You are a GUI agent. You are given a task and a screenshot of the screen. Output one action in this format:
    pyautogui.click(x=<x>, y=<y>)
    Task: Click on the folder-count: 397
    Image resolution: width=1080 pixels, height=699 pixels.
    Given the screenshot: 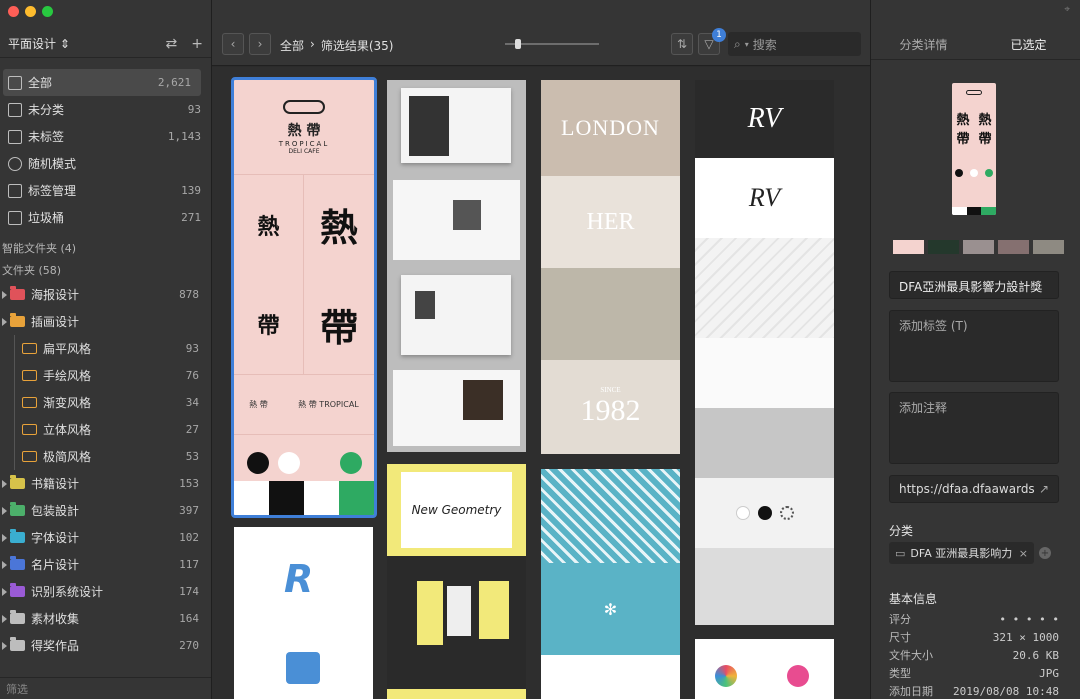 What is the action you would take?
    pyautogui.click(x=189, y=510)
    